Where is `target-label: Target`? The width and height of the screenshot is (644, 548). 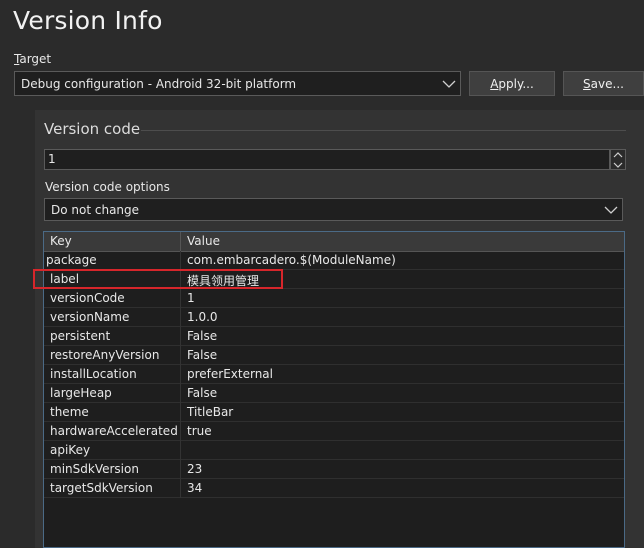
target-label: Target is located at coordinates (32, 59).